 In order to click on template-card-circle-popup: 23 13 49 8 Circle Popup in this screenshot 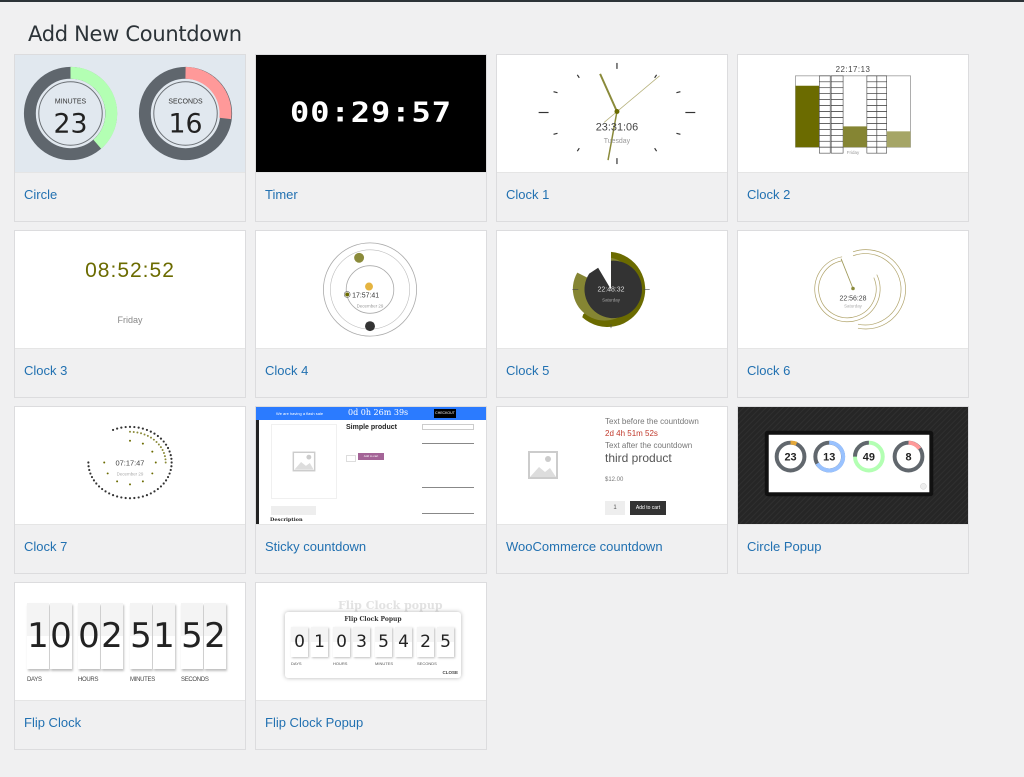, I will do `click(853, 490)`.